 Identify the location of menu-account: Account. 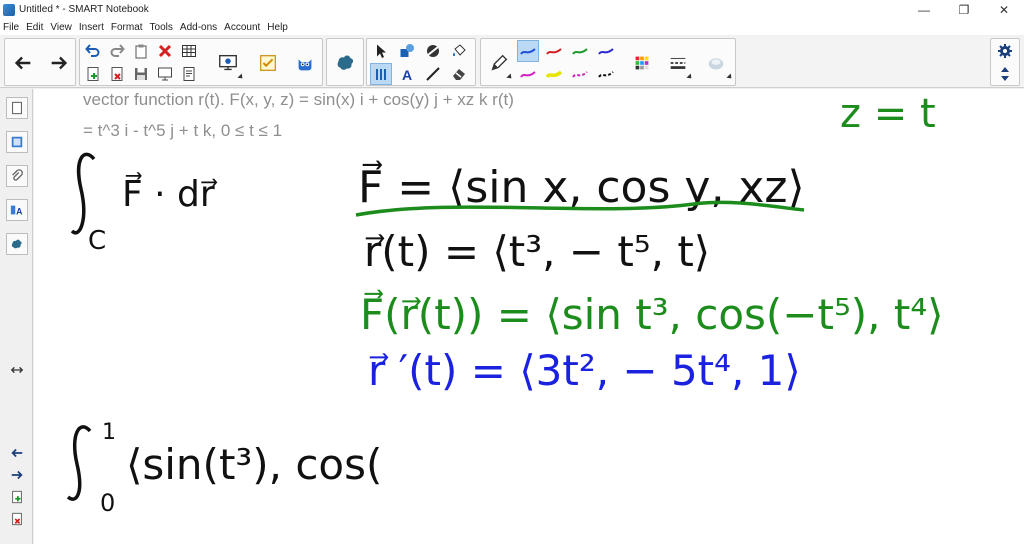
(242, 27).